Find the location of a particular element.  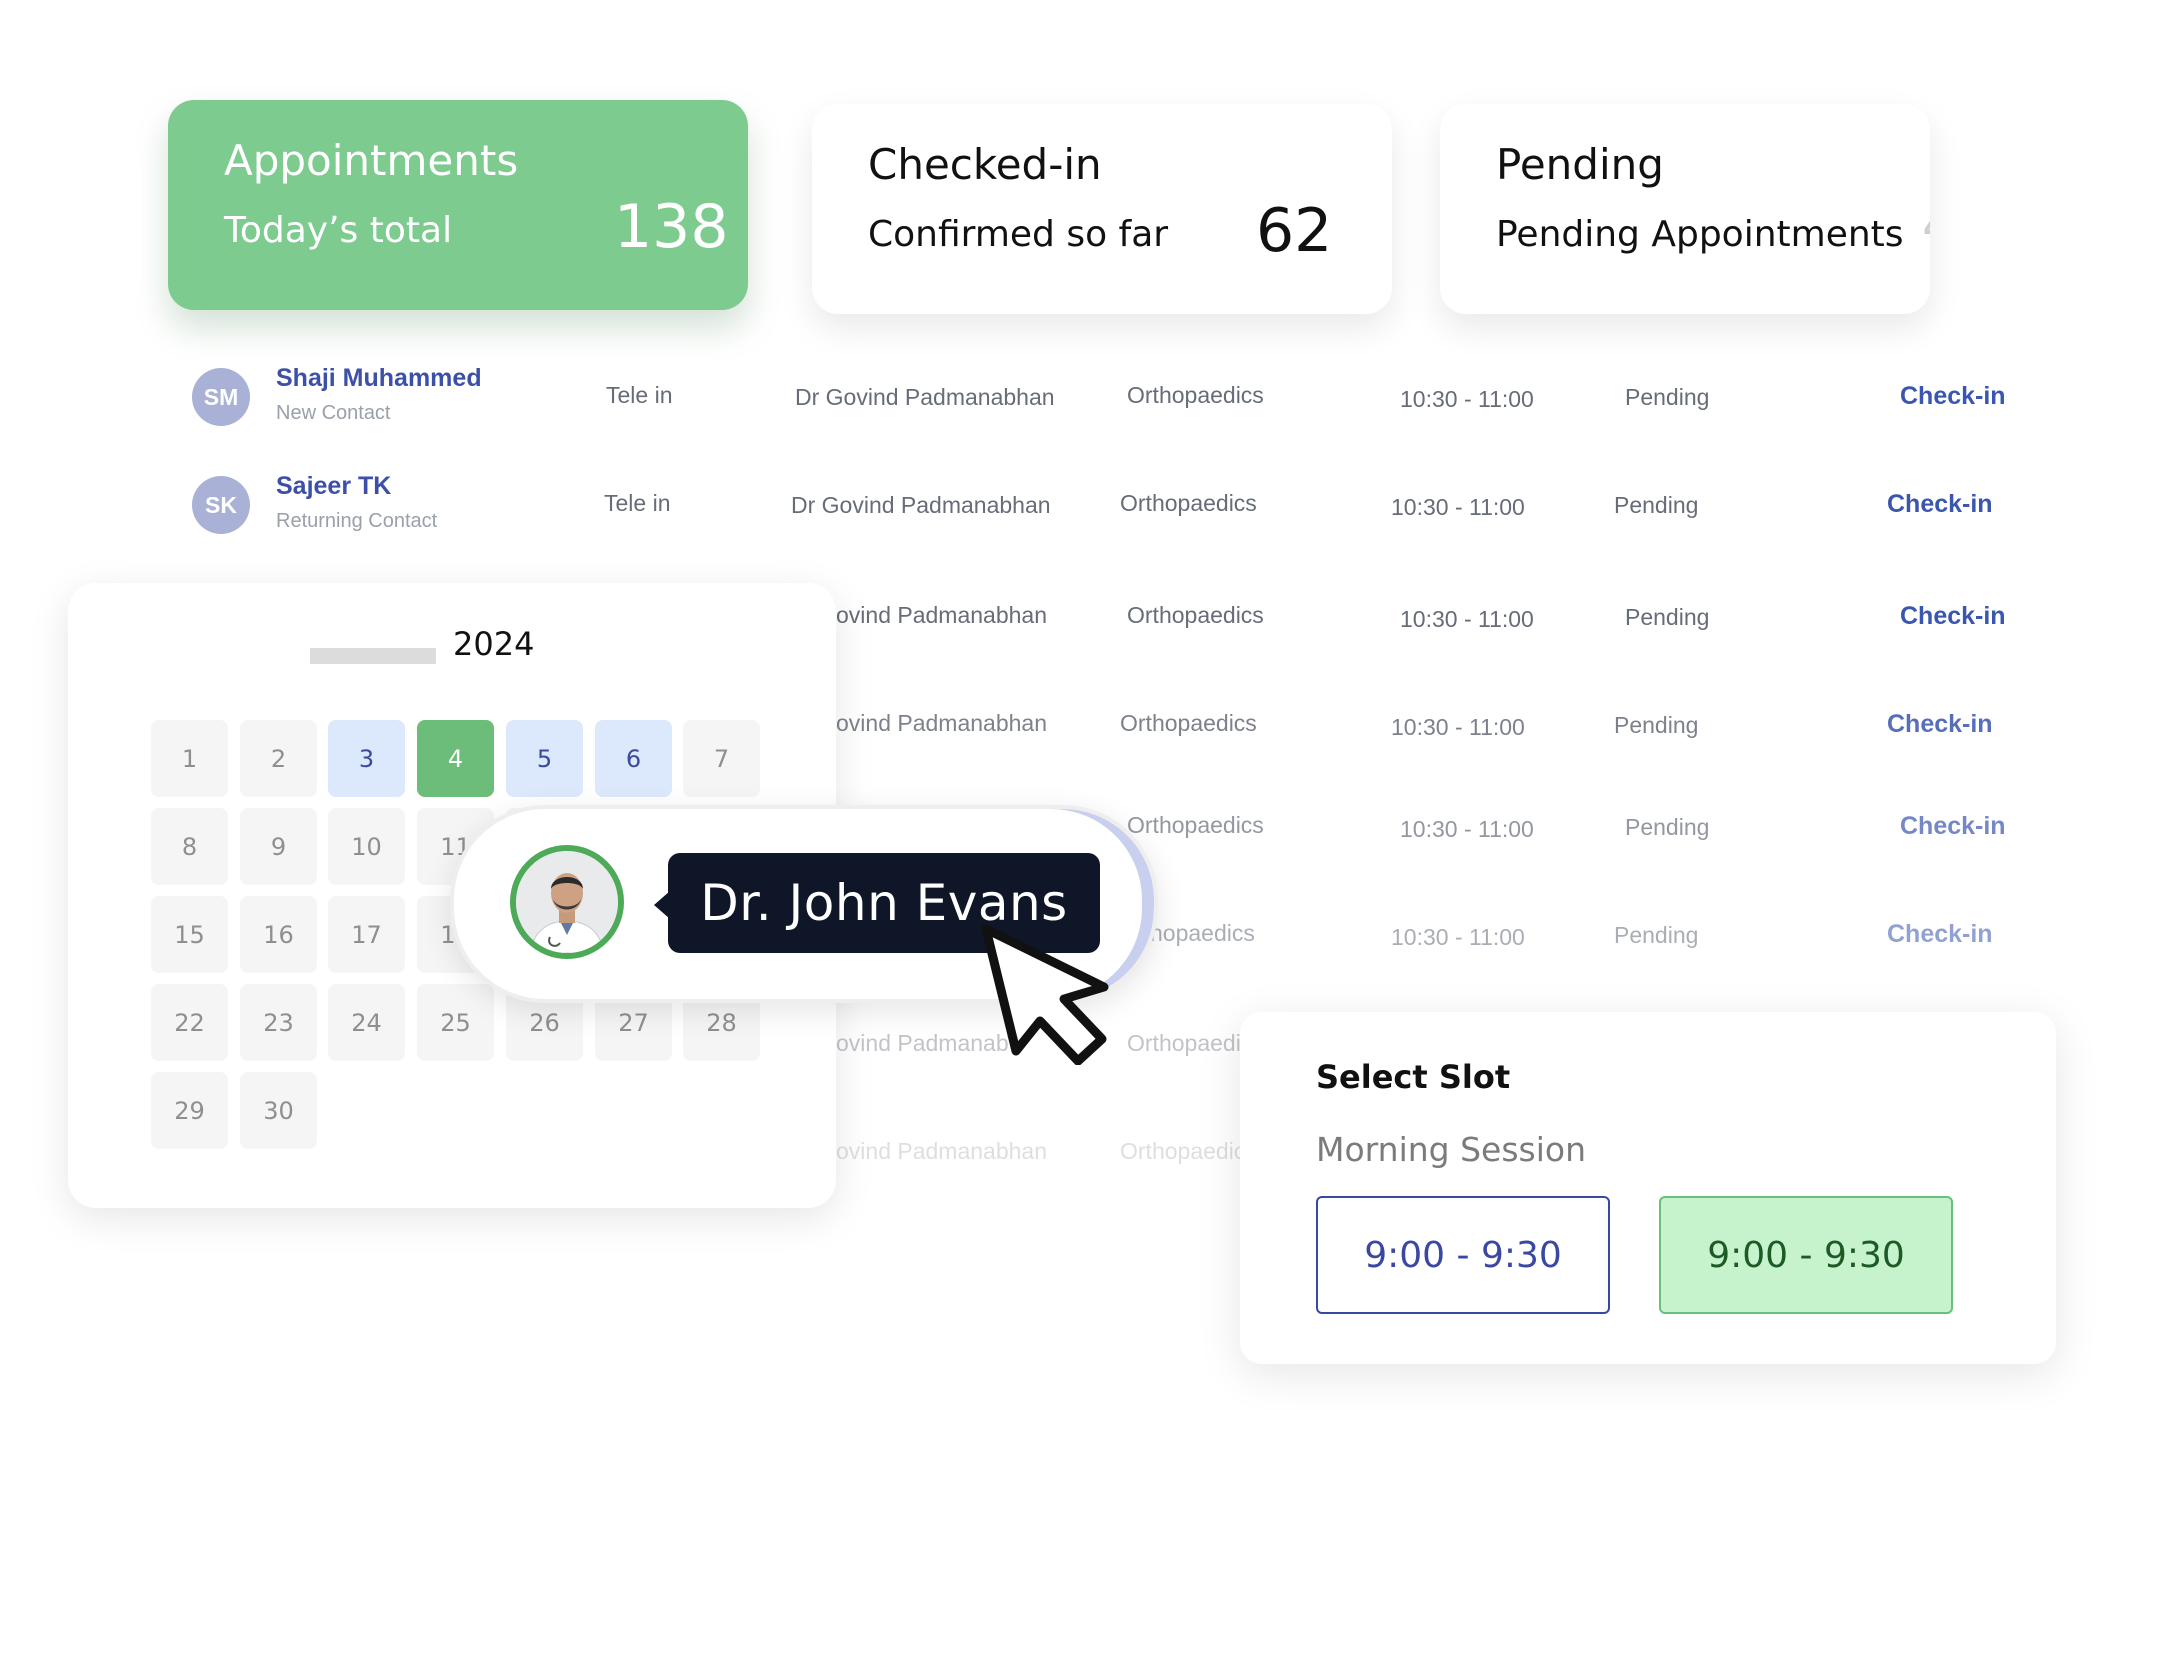

calendar-day: 30 is located at coordinates (278, 1110).